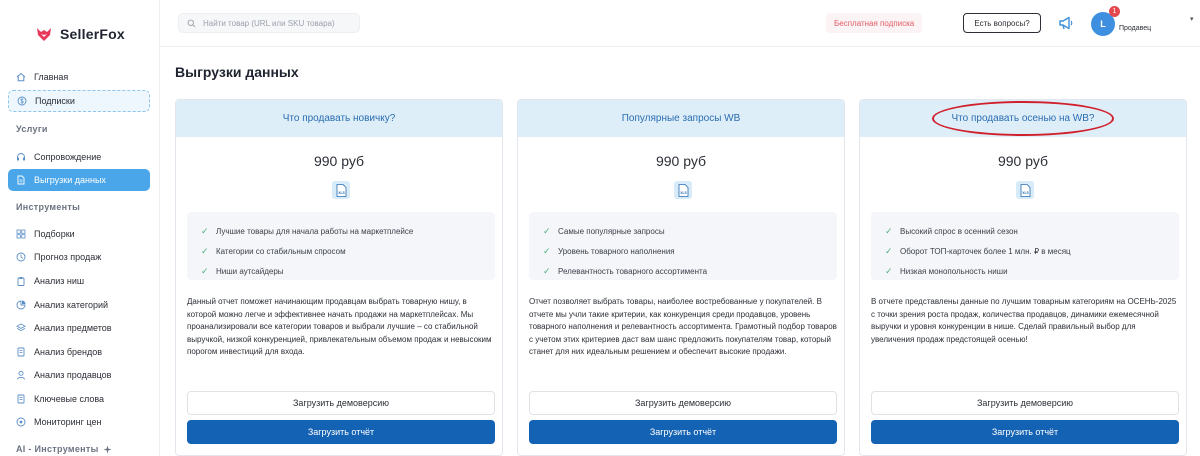 This screenshot has width=1200, height=456. I want to click on card-title: Популярные запросы WB, so click(681, 118).